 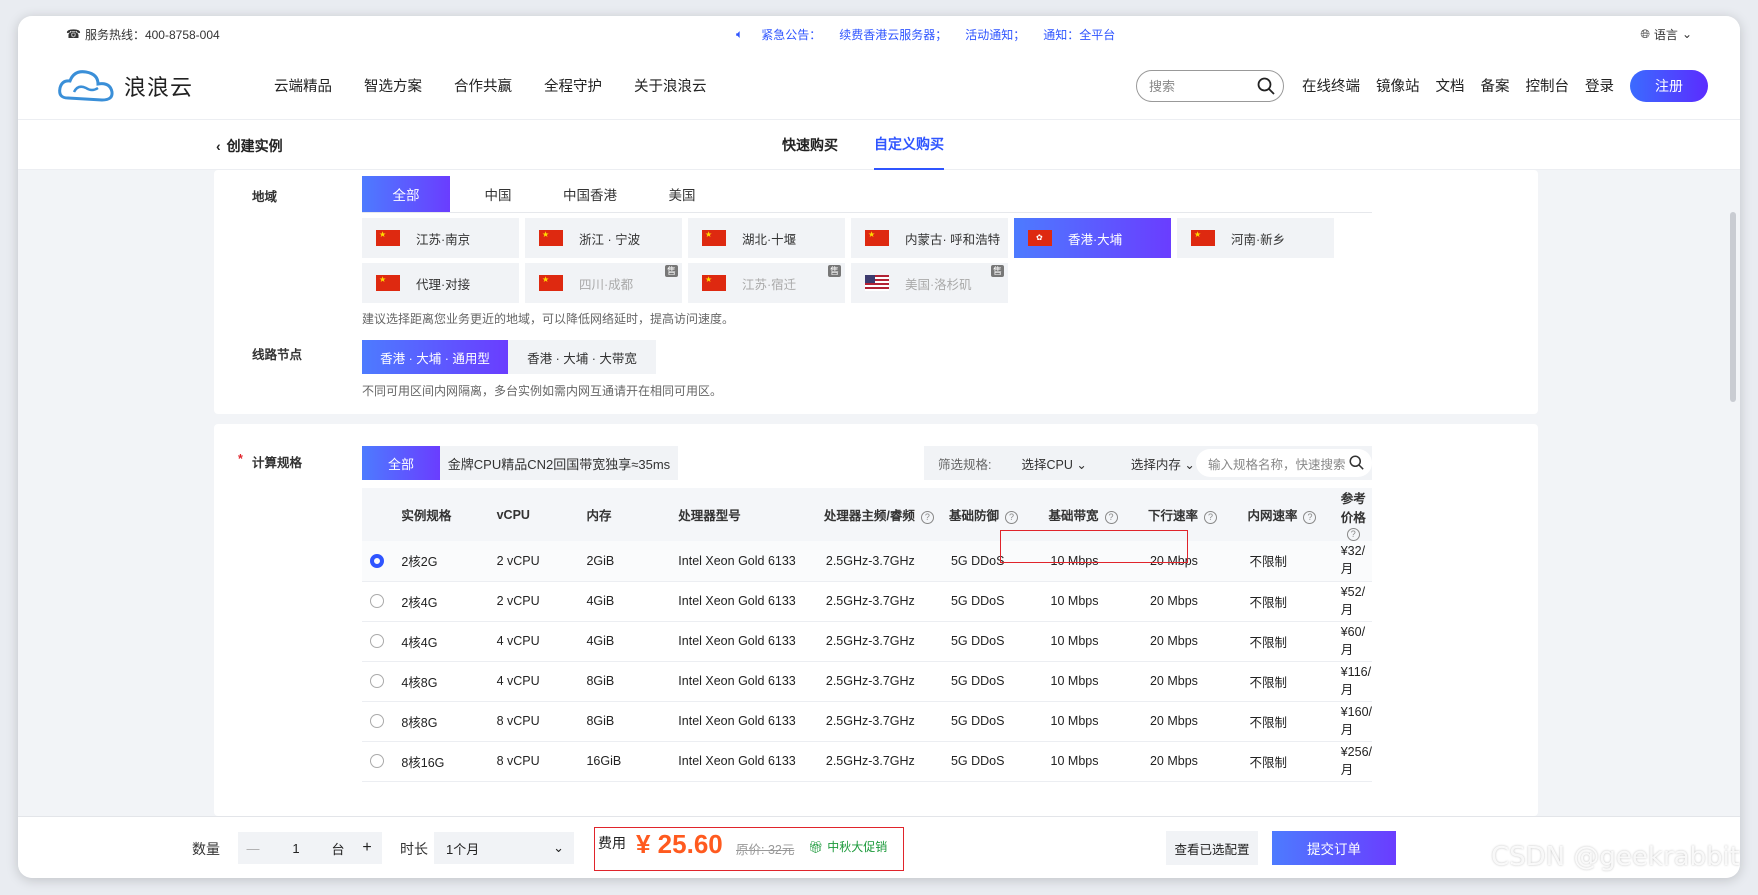 I want to click on spec-tab-all: 全部, so click(x=401, y=463).